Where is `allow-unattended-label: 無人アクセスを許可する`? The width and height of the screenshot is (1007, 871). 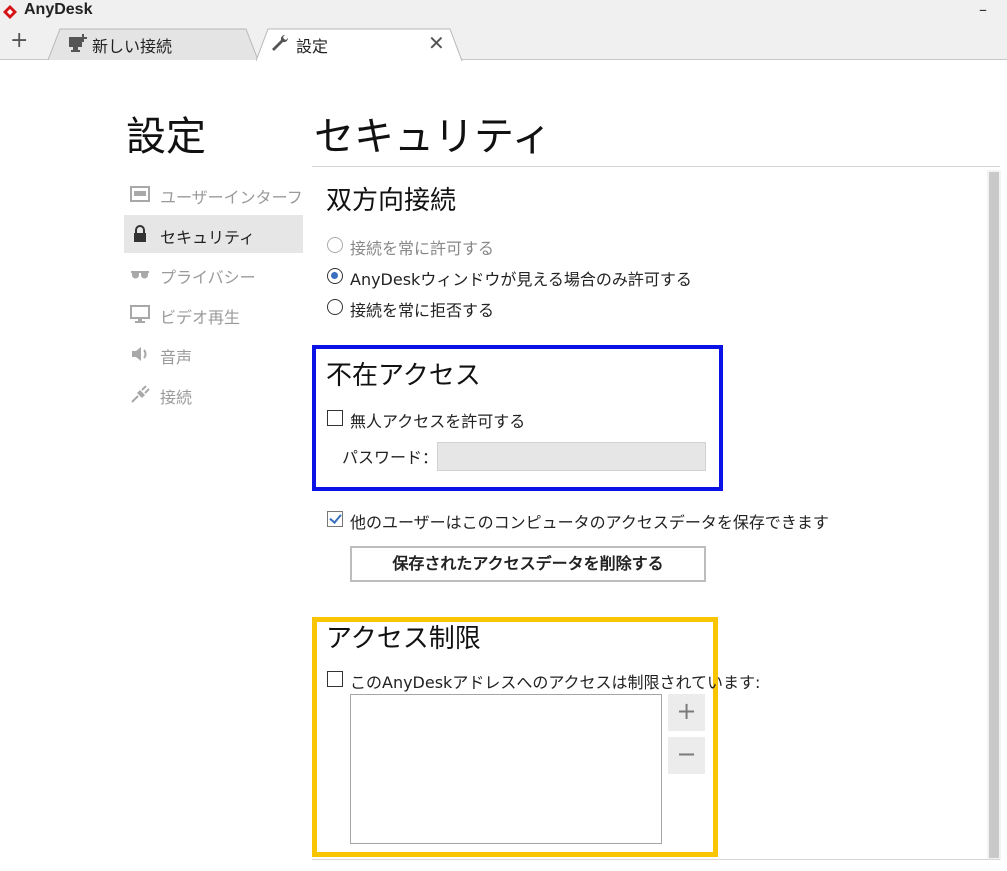
allow-unattended-label: 無人アクセスを許可する is located at coordinates (438, 421).